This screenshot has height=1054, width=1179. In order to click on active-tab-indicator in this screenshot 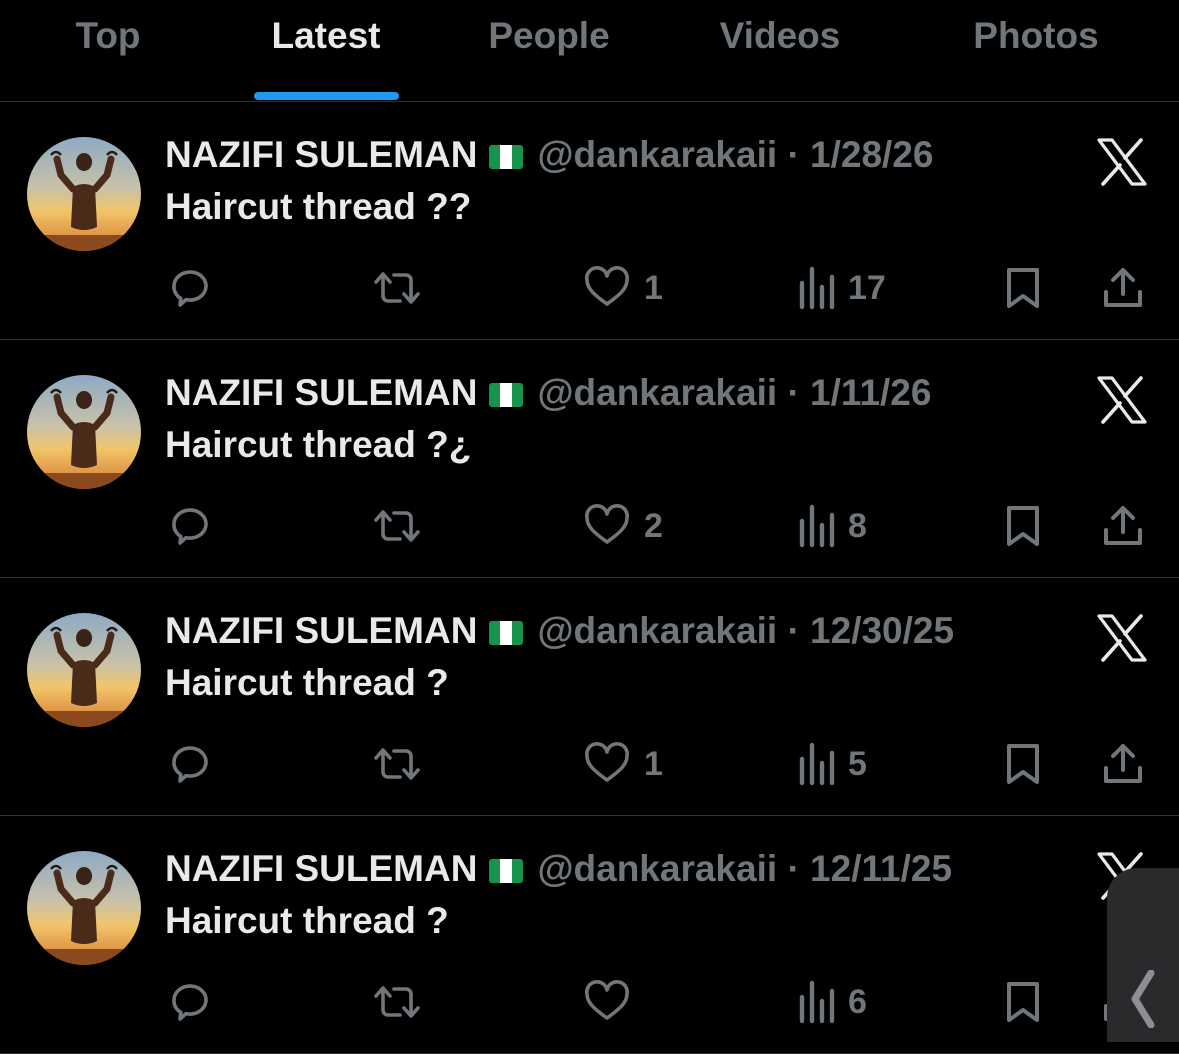, I will do `click(326, 96)`.